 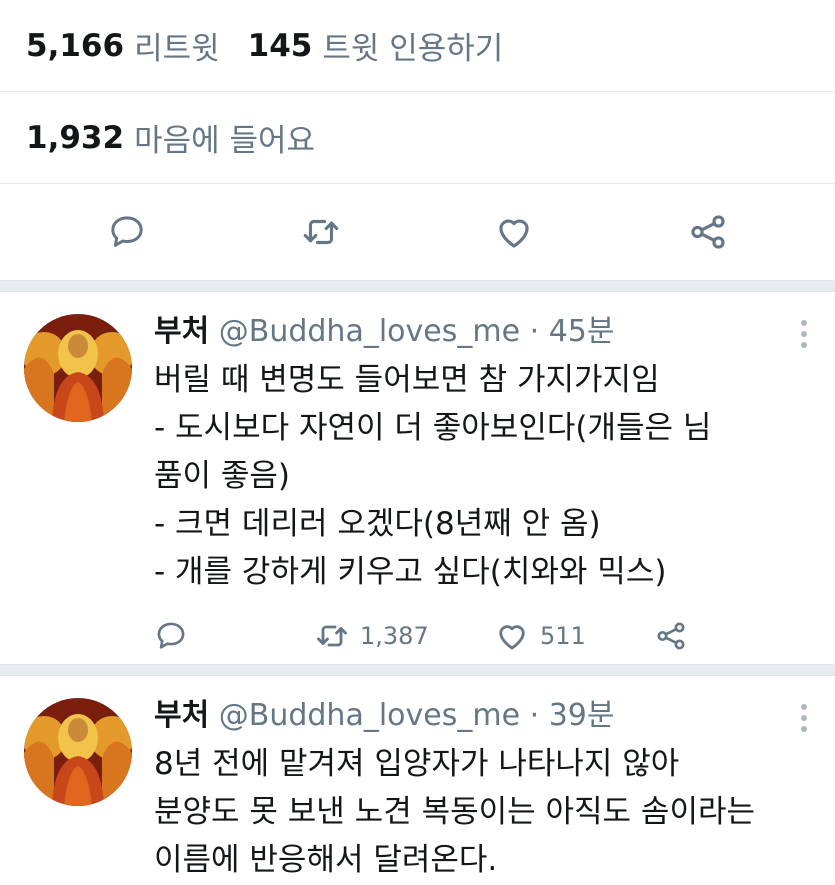 What do you see at coordinates (417, 138) in the screenshot?
I see `engagement-stats-likes: 1,932 마음에 들어요` at bounding box center [417, 138].